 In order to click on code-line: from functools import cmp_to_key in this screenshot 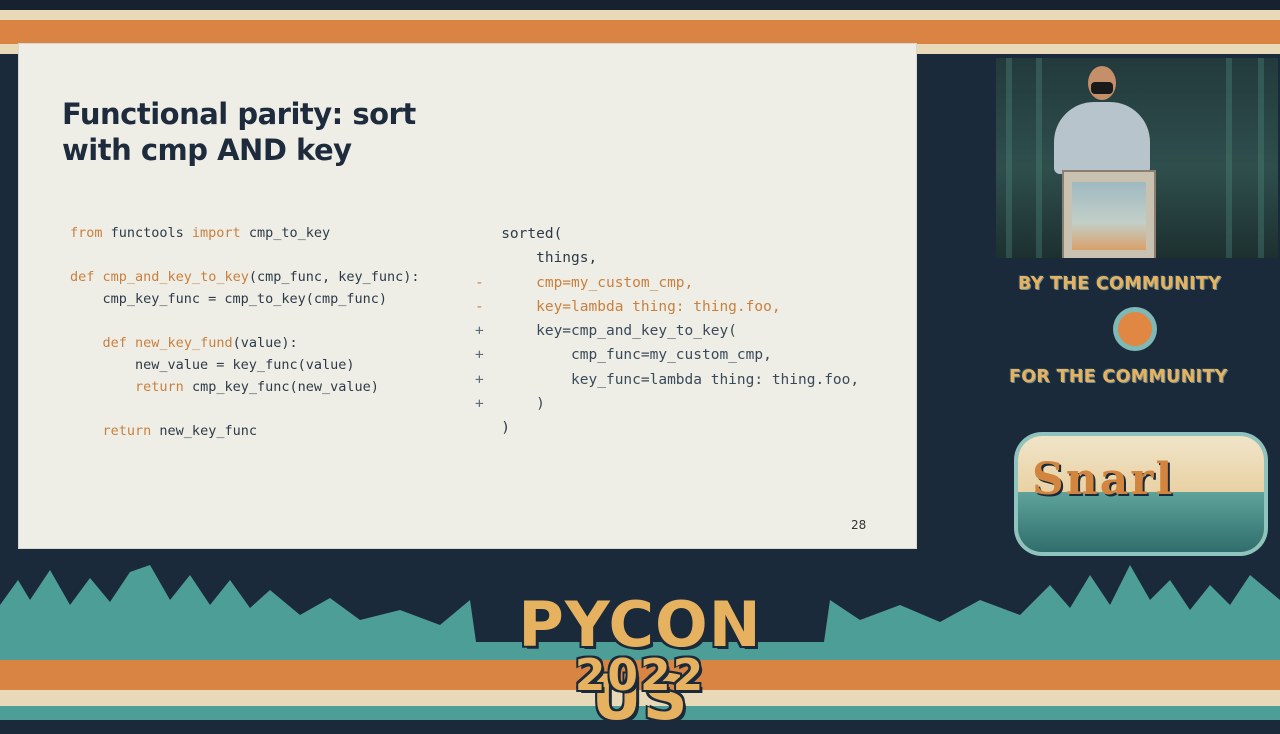, I will do `click(245, 233)`.